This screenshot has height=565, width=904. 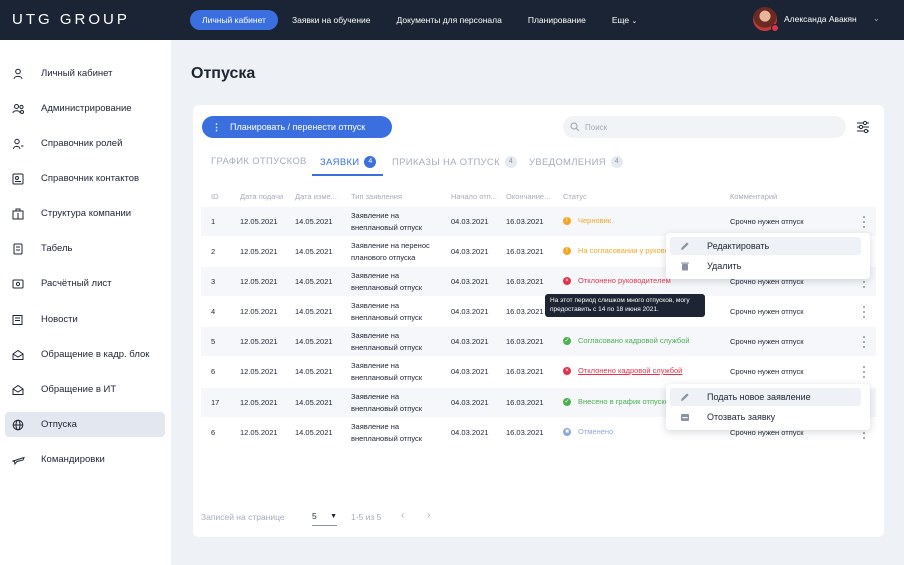 I want to click on nav-more: Еще ⌄, so click(x=625, y=20).